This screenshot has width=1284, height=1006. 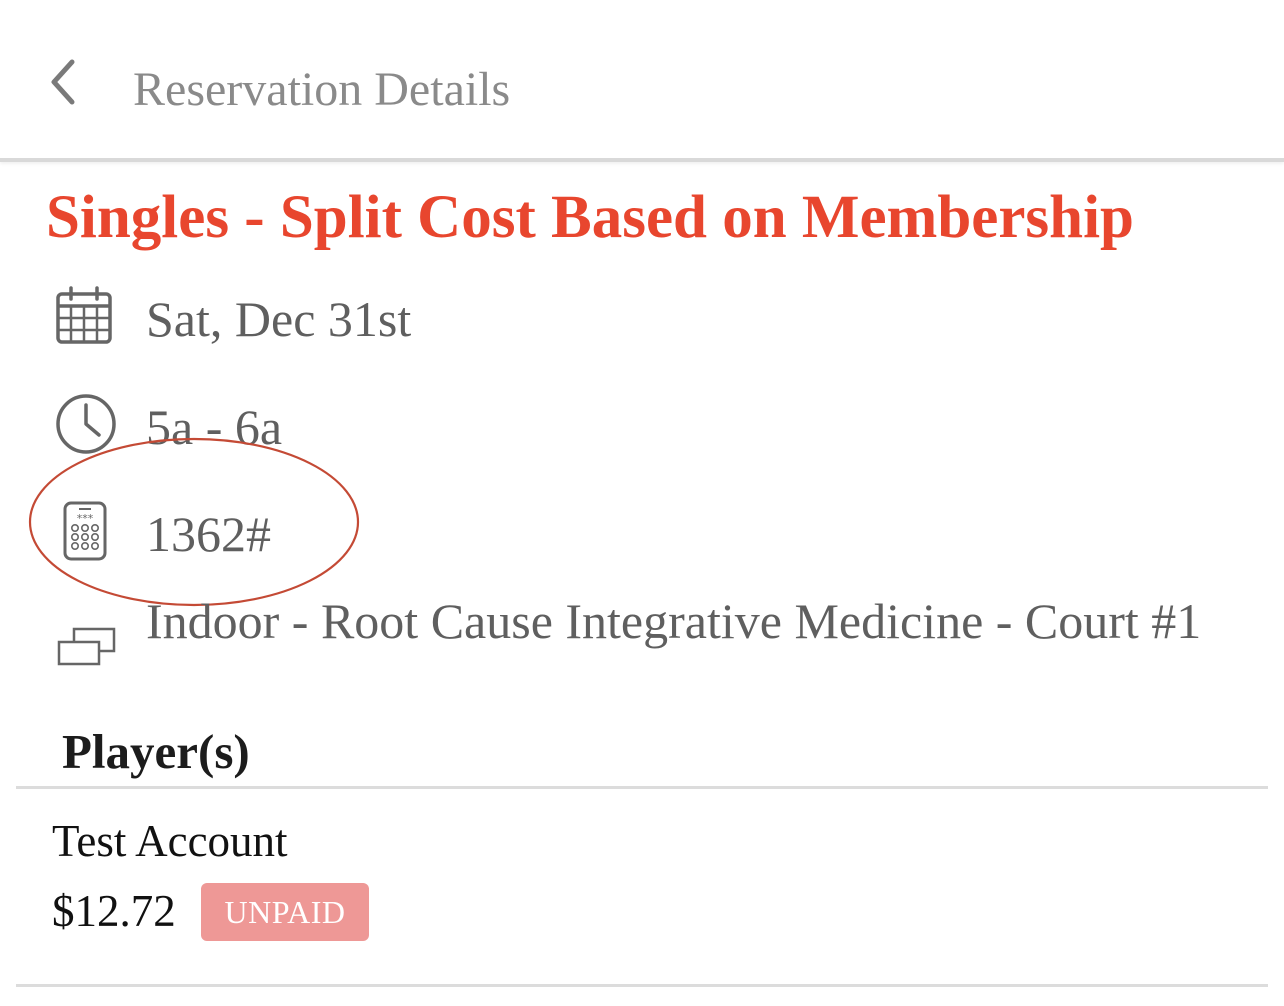 What do you see at coordinates (86, 424) in the screenshot?
I see `clock-icon` at bounding box center [86, 424].